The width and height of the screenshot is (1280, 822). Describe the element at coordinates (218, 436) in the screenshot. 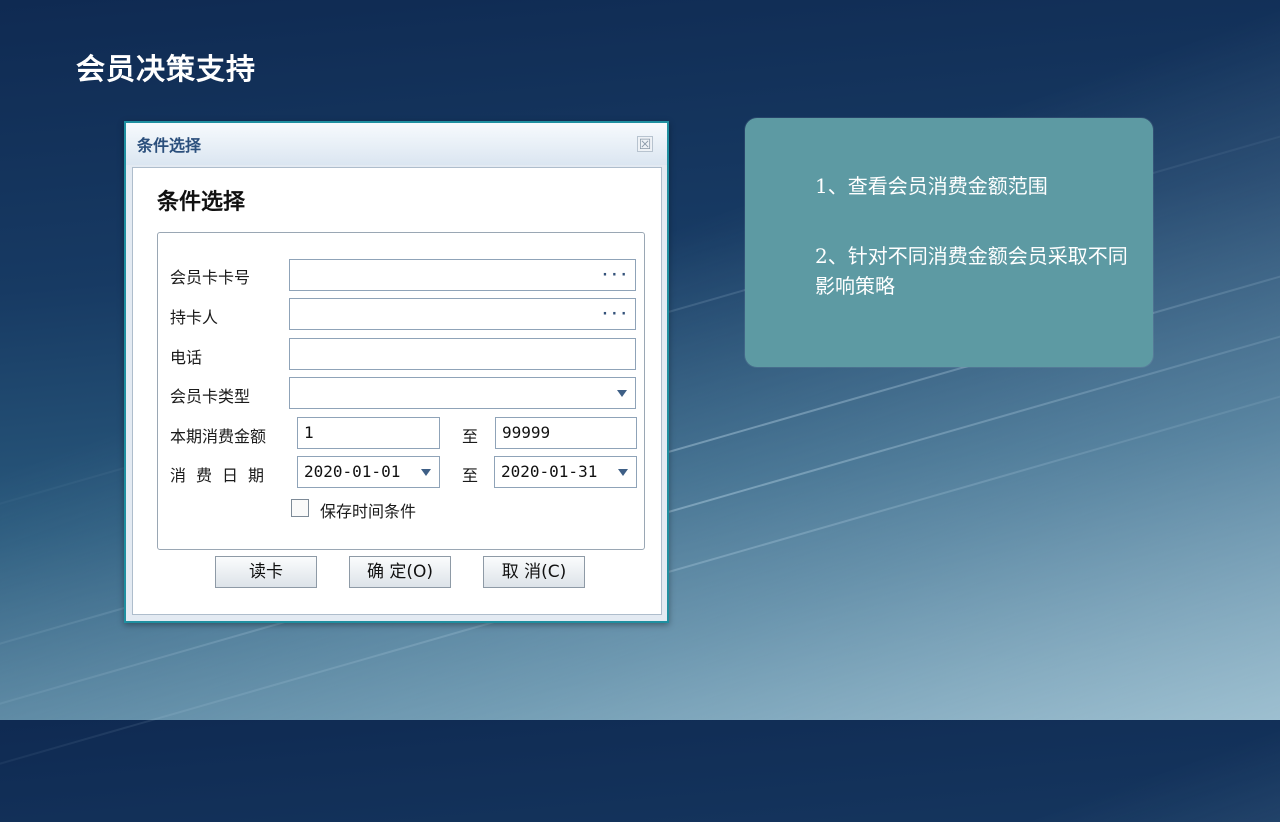

I see `amount-label: 本期消费金额` at that location.